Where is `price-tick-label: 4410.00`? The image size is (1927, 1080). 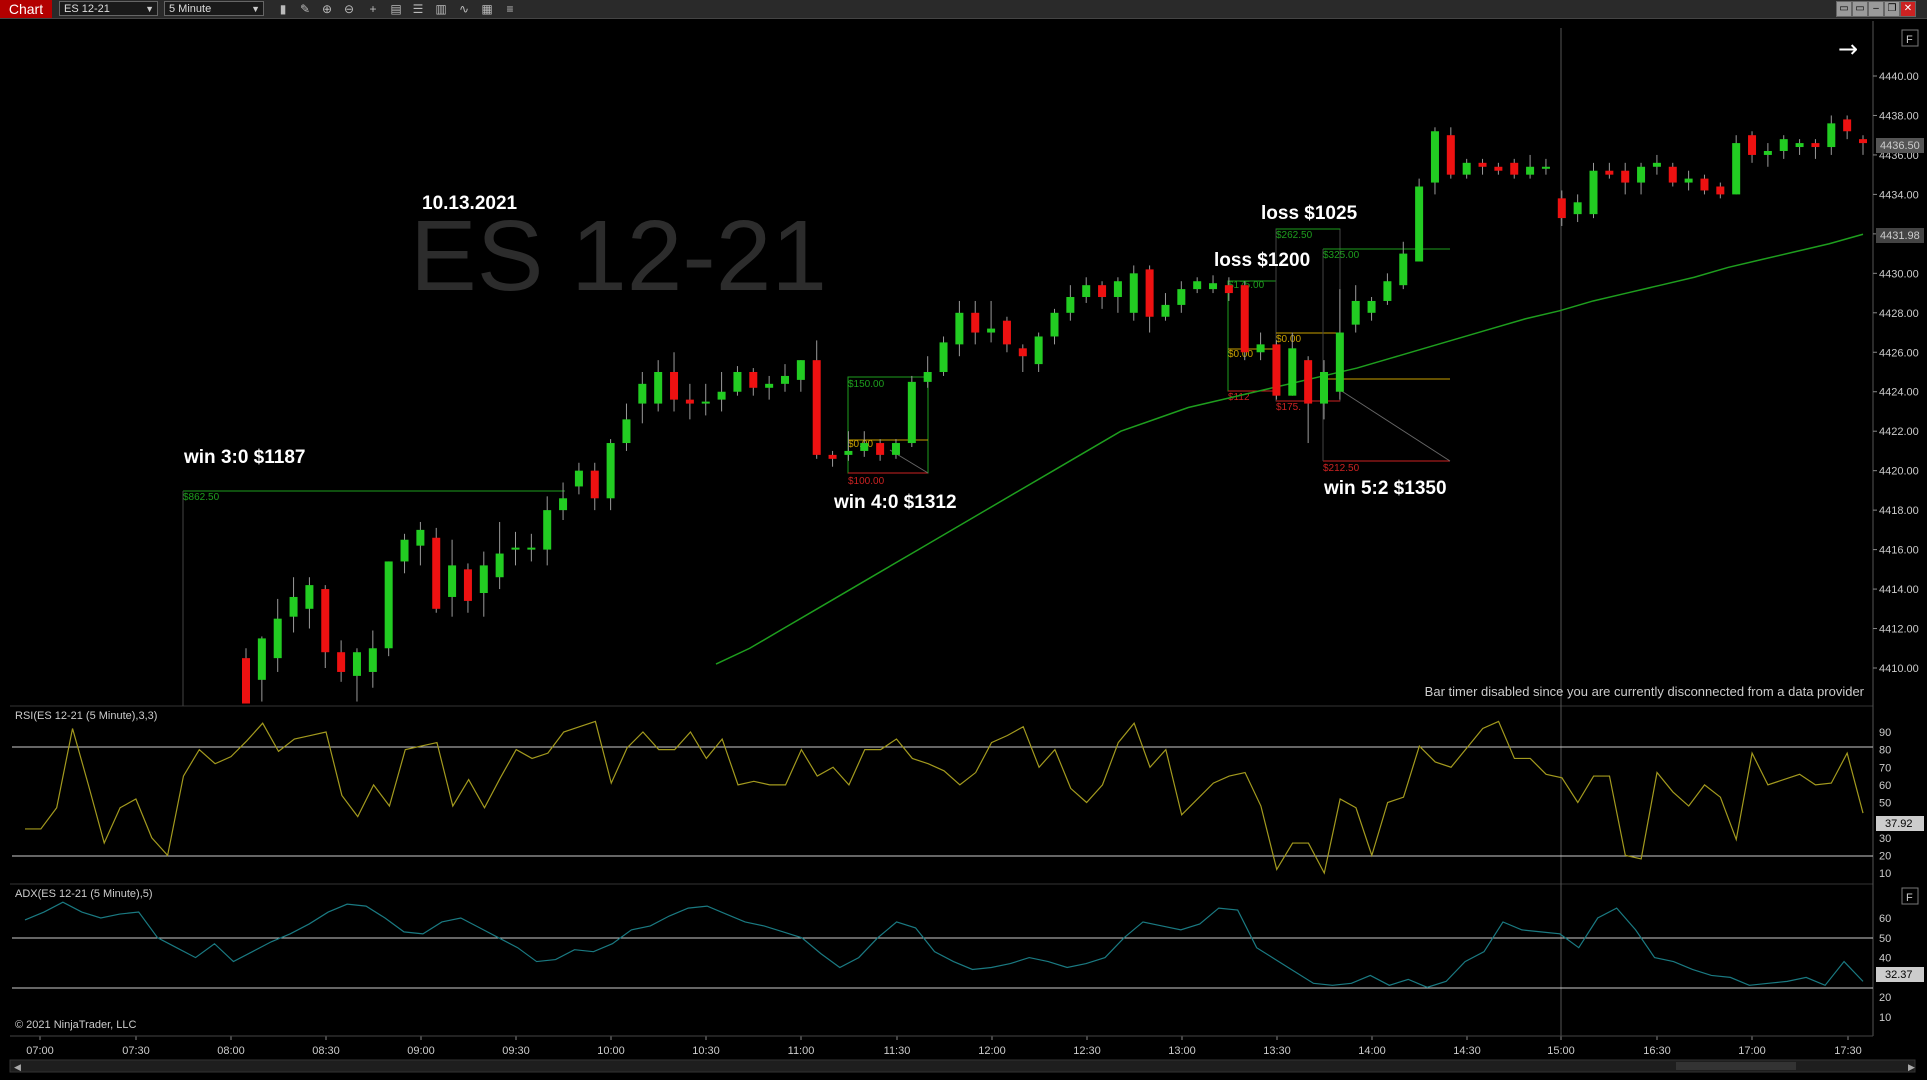 price-tick-label: 4410.00 is located at coordinates (1899, 669).